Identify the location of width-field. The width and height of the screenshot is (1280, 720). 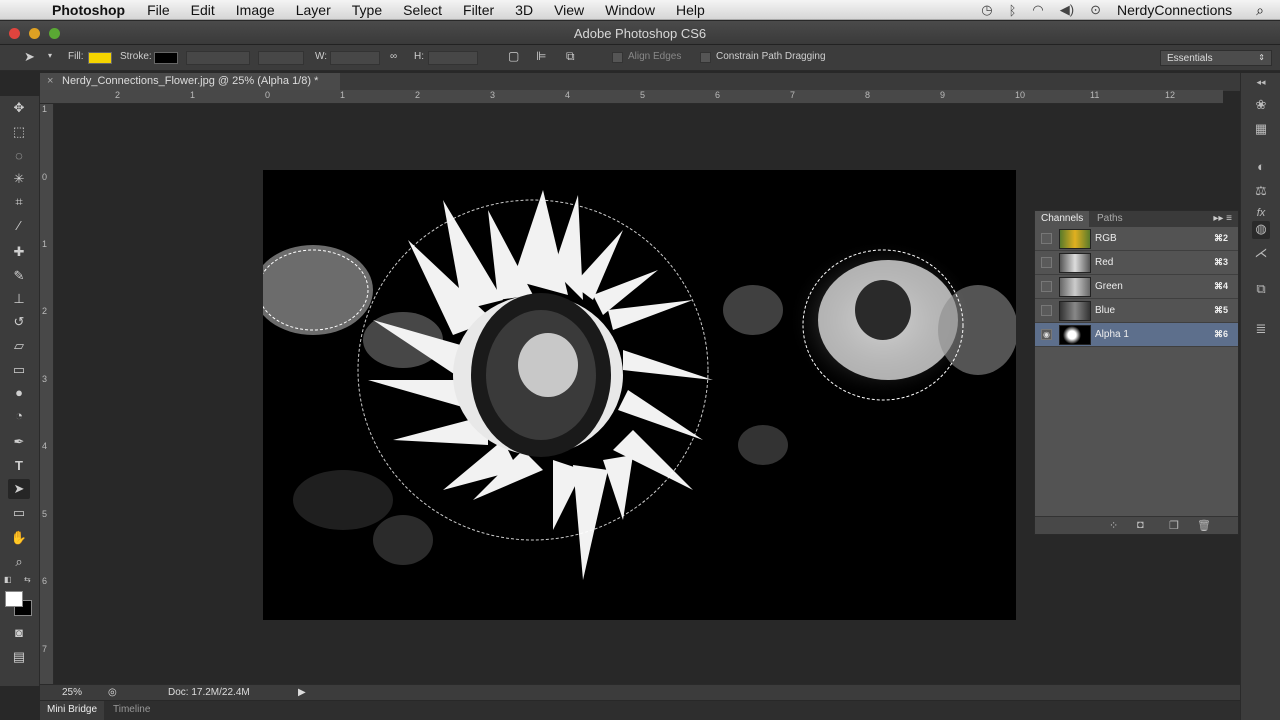
(355, 58).